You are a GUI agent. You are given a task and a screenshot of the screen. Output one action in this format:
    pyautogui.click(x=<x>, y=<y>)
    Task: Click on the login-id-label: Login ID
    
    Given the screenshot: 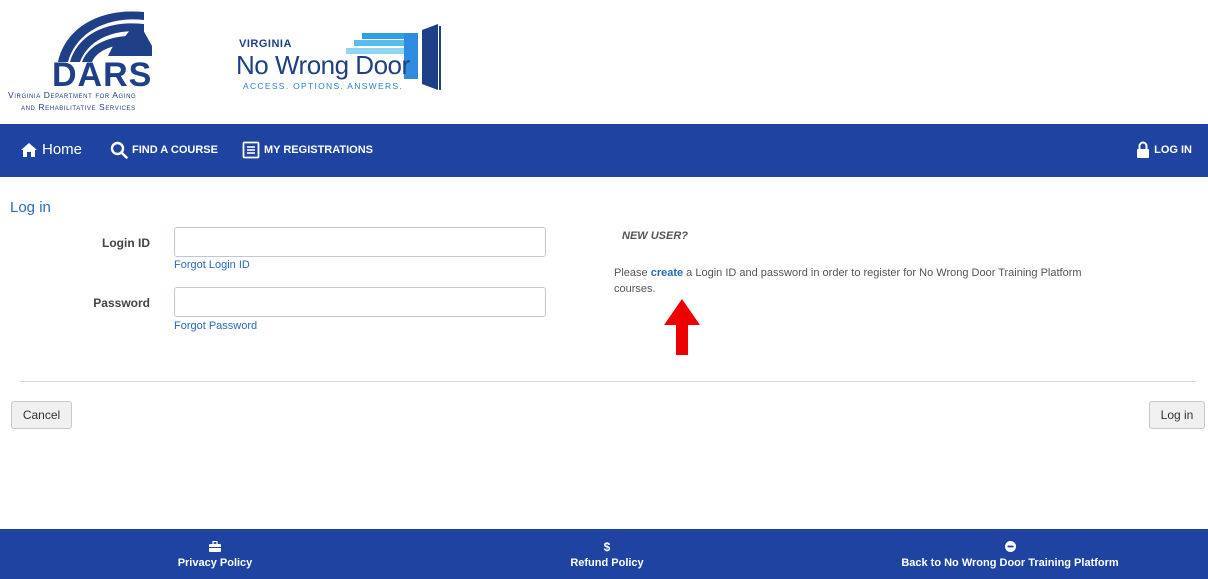 What is the action you would take?
    pyautogui.click(x=126, y=243)
    